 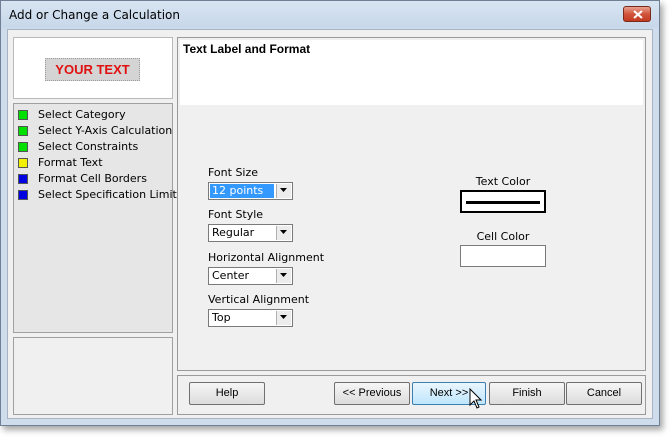 I want to click on text-color-label: Text Color, so click(x=503, y=181).